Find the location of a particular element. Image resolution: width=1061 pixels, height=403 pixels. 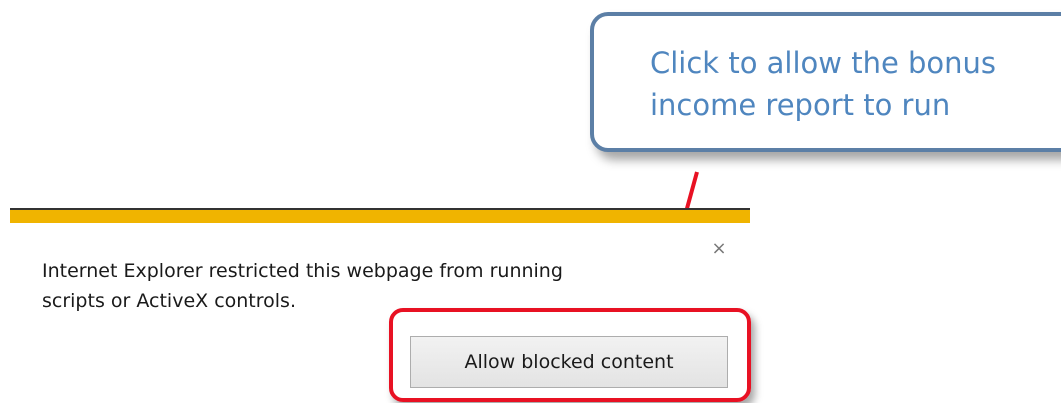

allow-blocked-content-button: Allow blocked content is located at coordinates (569, 362).